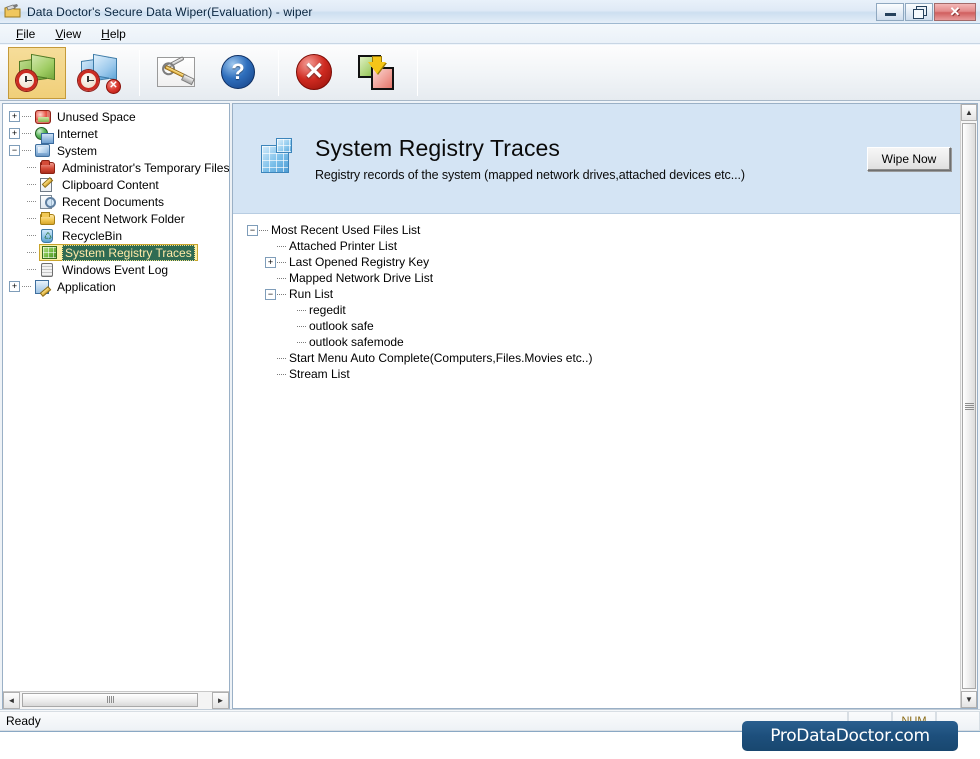 This screenshot has width=980, height=759. What do you see at coordinates (99, 73) in the screenshot?
I see `stop-wipe-button: ✕` at bounding box center [99, 73].